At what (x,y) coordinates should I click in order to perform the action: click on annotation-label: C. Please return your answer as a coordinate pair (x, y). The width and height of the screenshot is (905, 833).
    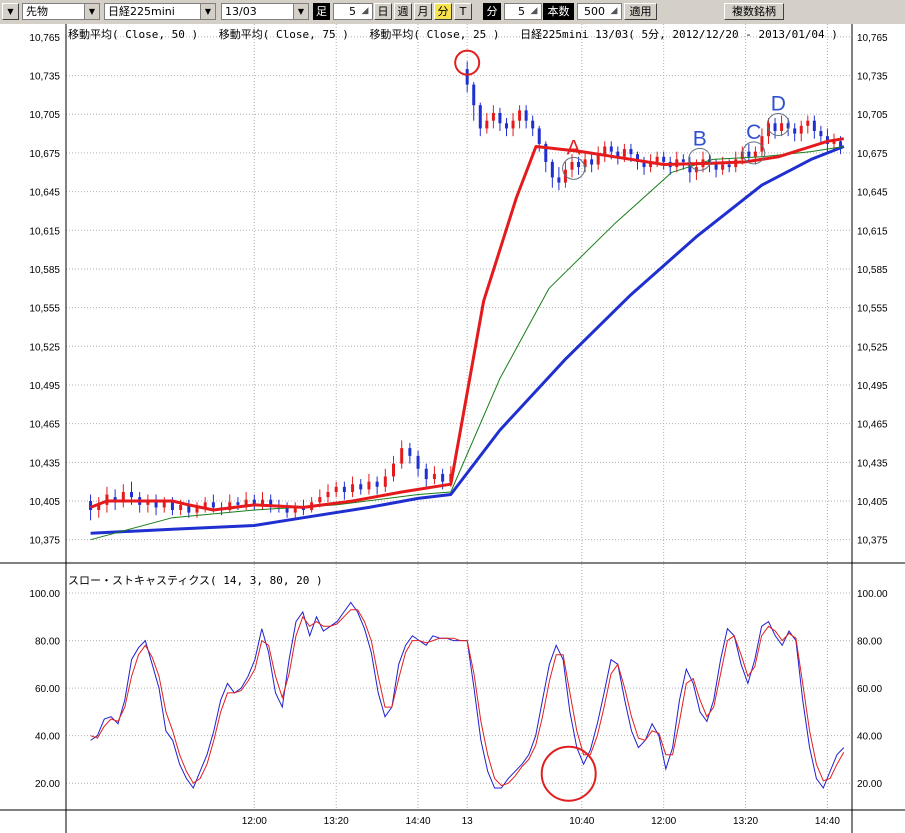
    Looking at the image, I should click on (753, 132).